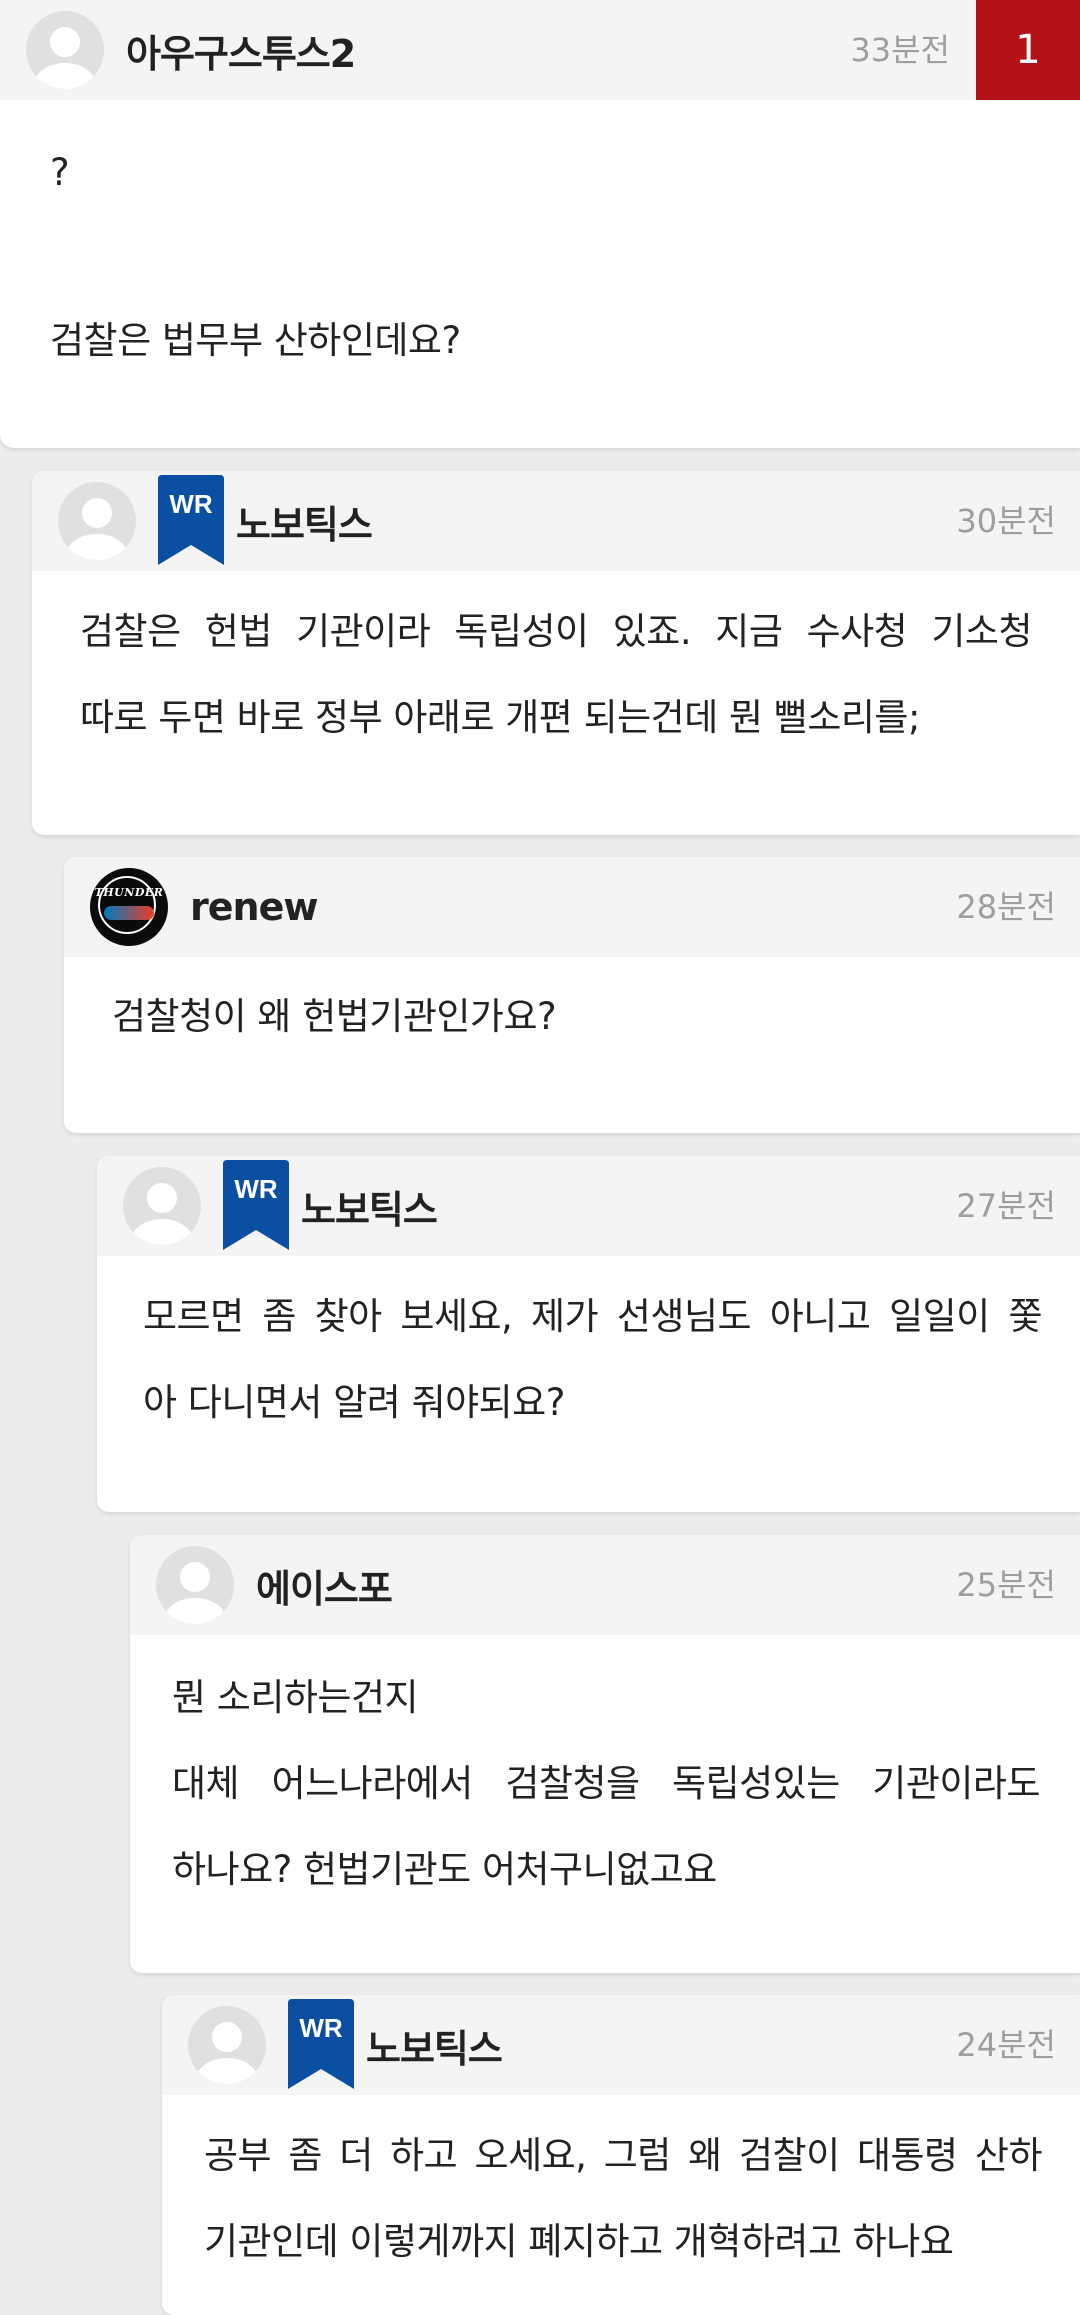 This screenshot has height=2315, width=1080. What do you see at coordinates (579, 2241) in the screenshot?
I see `comment-line: 기관인데 이렇게까지 폐지하고 개혁하려고 하나요` at bounding box center [579, 2241].